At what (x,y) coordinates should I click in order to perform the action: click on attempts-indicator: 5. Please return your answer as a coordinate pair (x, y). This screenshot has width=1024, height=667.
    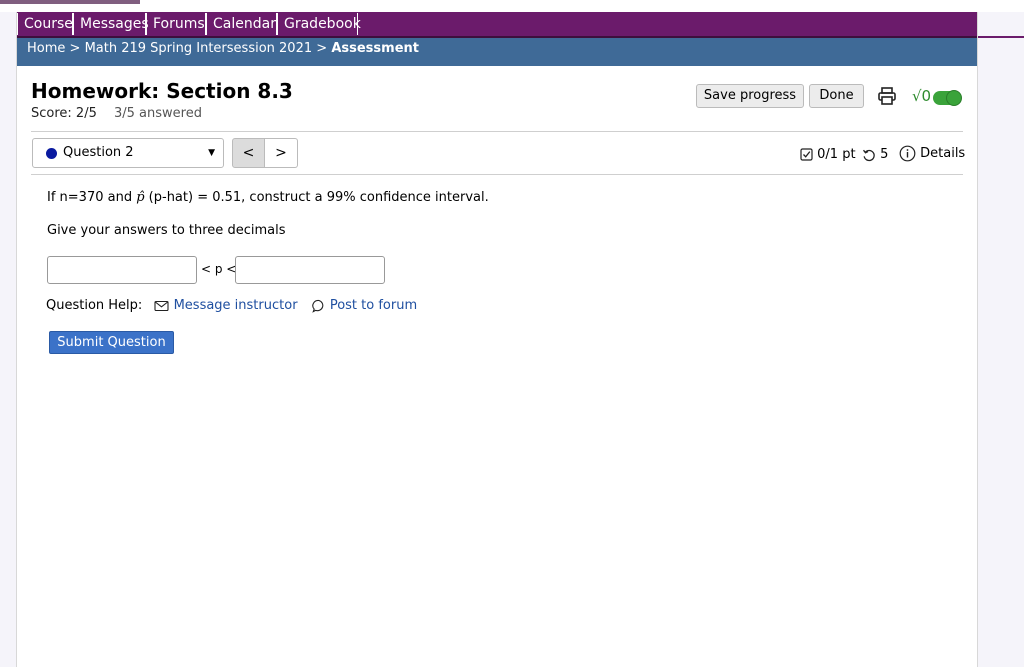
    Looking at the image, I should click on (875, 154).